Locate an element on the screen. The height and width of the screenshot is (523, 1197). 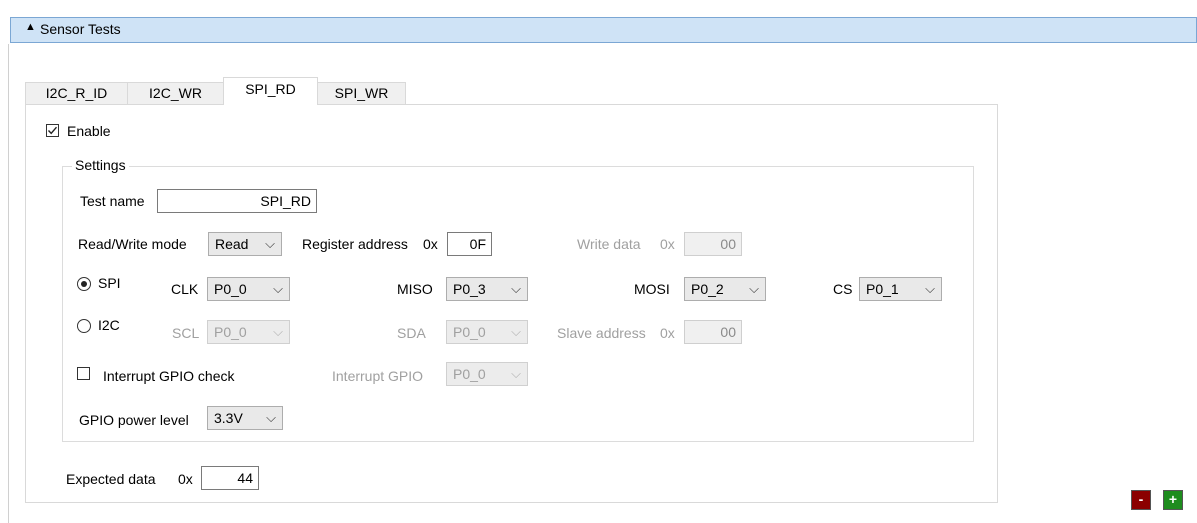
enable-label: Enable is located at coordinates (89, 131).